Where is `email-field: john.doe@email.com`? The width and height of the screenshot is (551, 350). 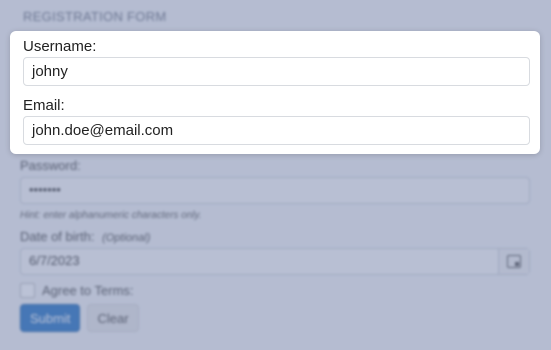
email-field: john.doe@email.com is located at coordinates (276, 130).